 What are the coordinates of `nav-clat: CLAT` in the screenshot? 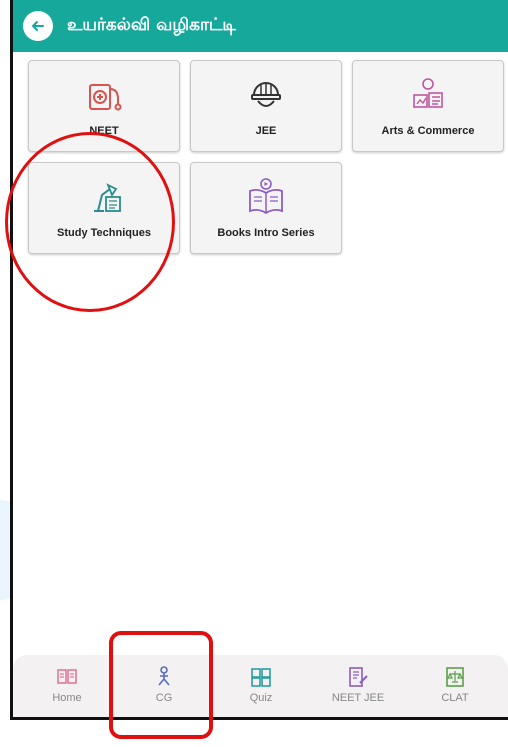 It's located at (455, 684).